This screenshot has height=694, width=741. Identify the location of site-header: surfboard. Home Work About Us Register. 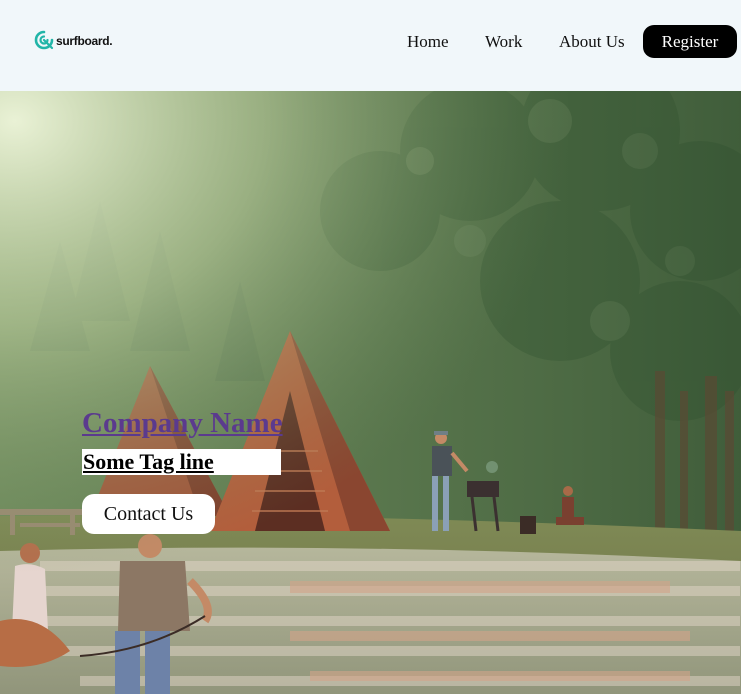
(370, 45).